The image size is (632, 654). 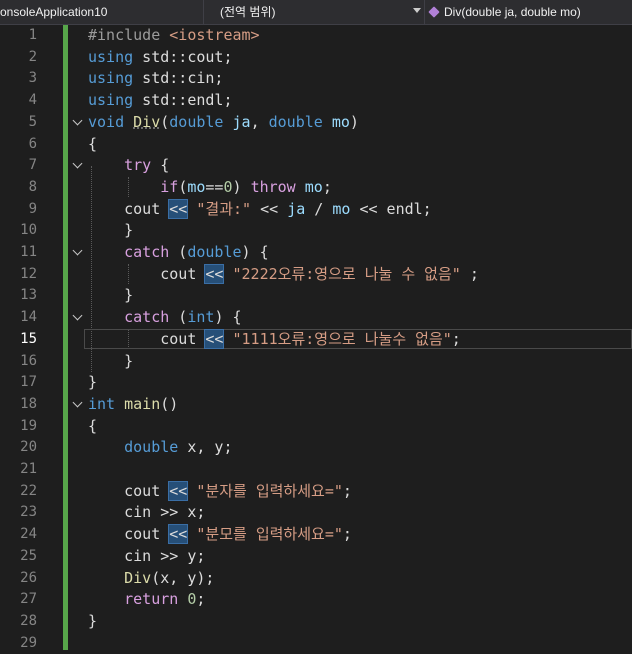 I want to click on control-keyword: catch, so click(x=147, y=317).